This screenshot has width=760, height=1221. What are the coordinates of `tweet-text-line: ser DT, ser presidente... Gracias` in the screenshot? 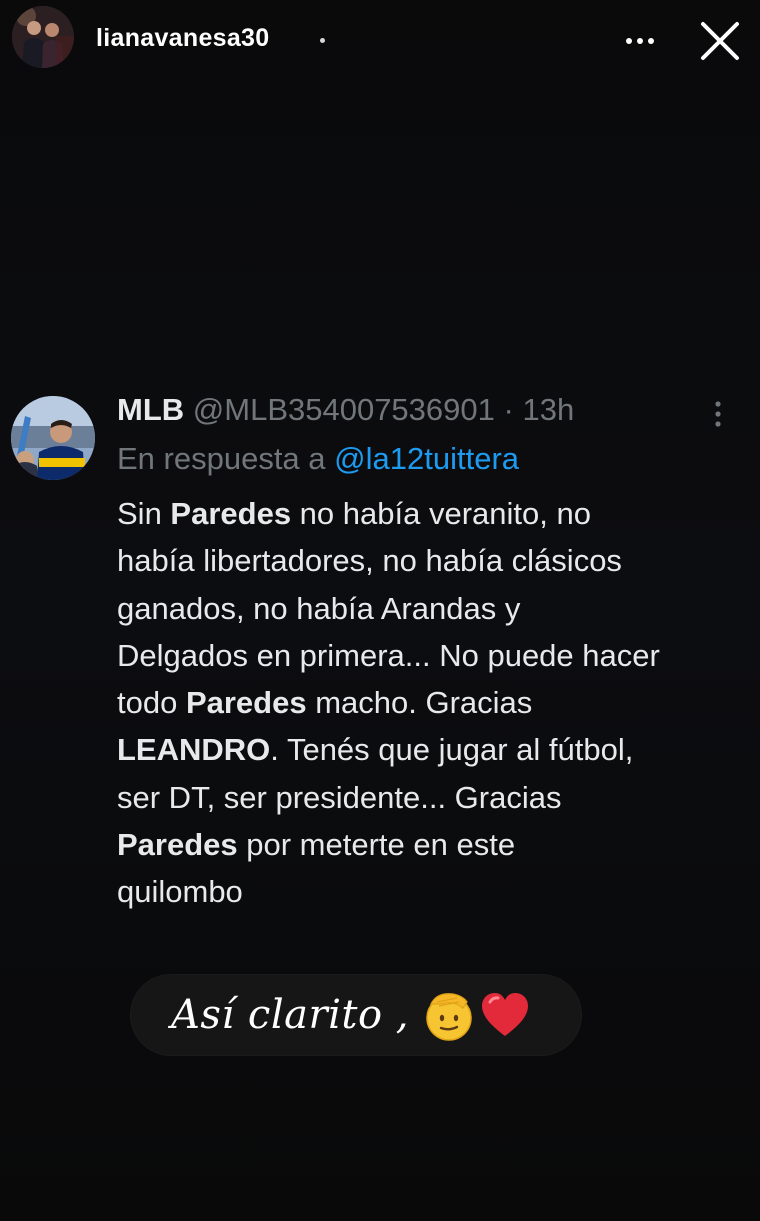 It's located at (432, 797).